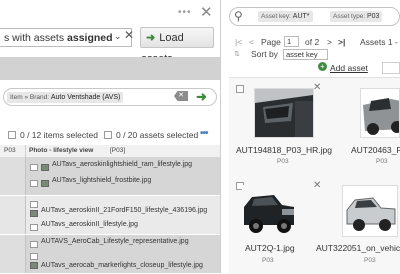 This screenshot has width=400, height=274. I want to click on asset-checkbox, so click(240, 89).